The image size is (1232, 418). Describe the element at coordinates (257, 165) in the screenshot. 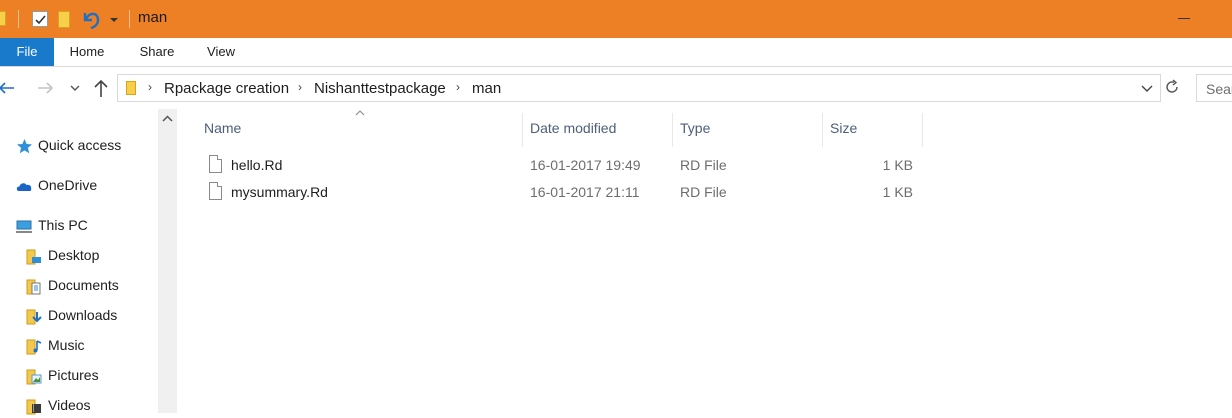

I see `file-name: hello.Rd` at that location.